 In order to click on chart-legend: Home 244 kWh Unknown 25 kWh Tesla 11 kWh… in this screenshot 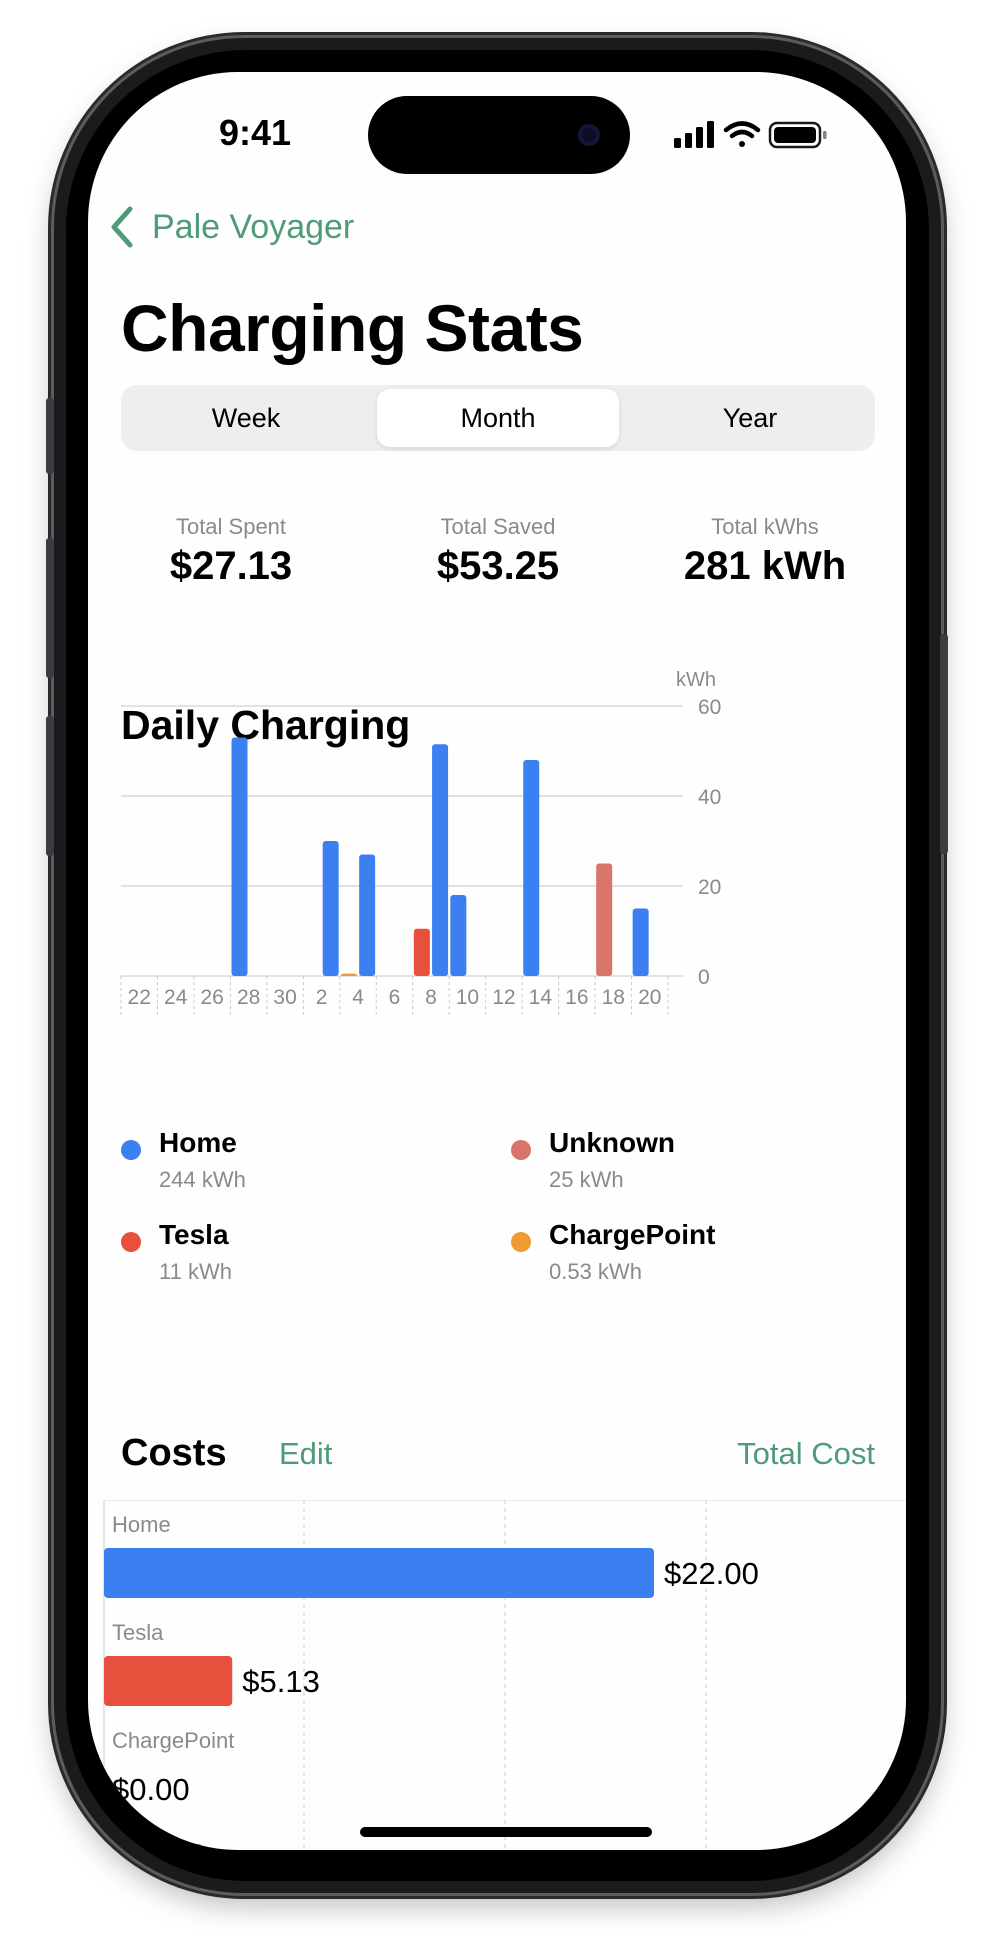, I will do `click(501, 1227)`.